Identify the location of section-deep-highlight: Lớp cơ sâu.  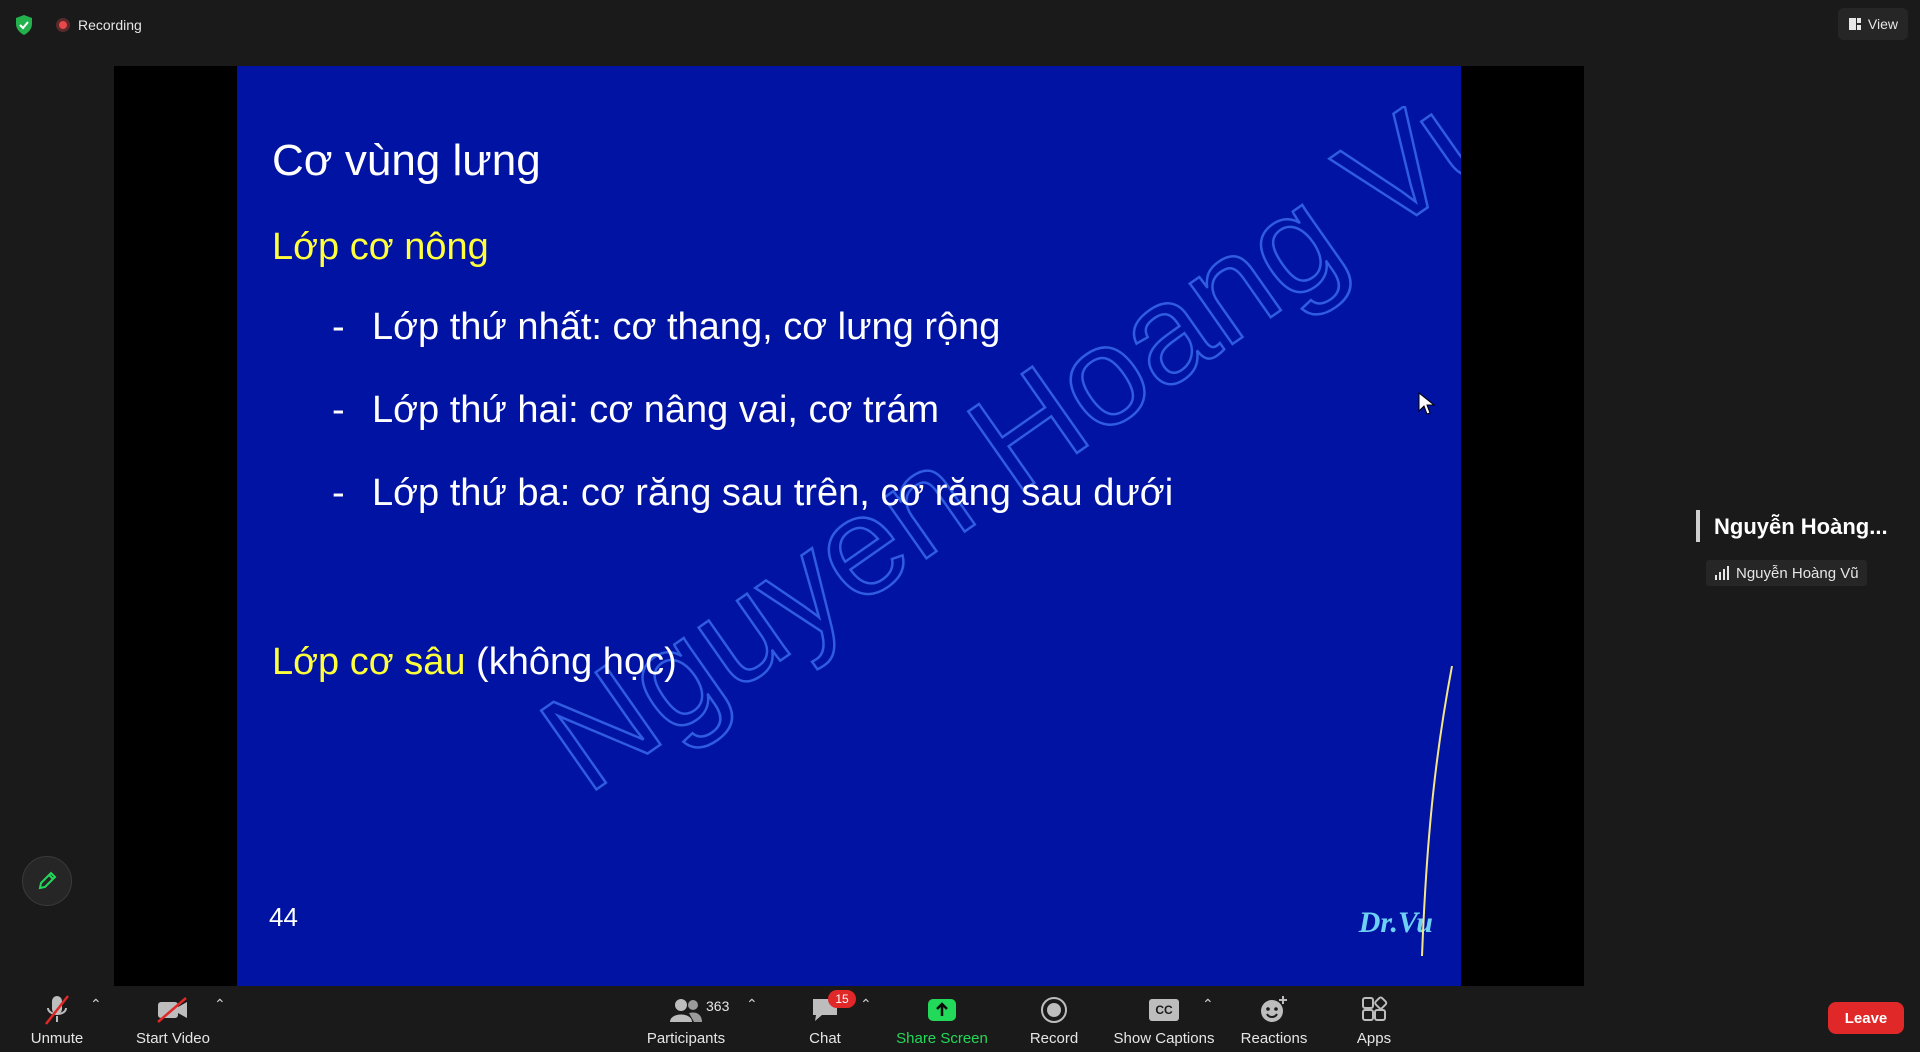
(369, 662).